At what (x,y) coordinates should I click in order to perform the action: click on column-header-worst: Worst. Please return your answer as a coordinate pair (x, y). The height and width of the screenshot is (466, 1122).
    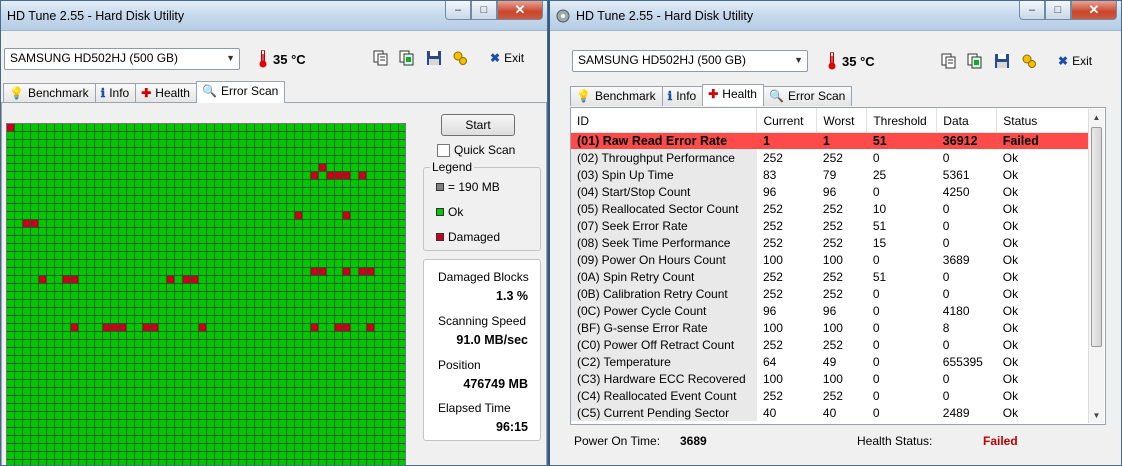
    Looking at the image, I should click on (842, 120).